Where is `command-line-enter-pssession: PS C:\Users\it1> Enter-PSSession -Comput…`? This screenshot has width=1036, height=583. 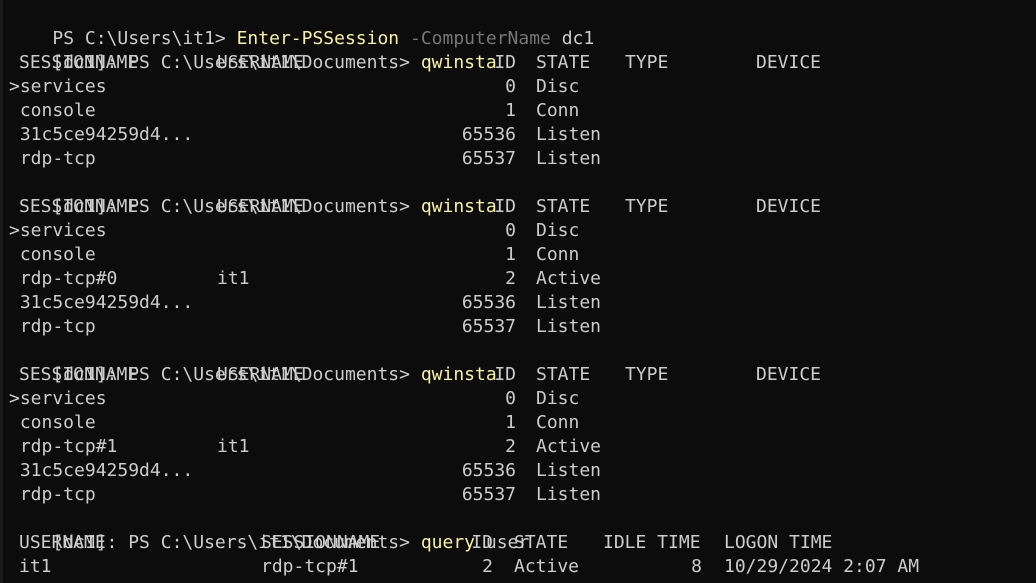
command-line-enter-pssession: PS C:\Users\it1> Enter-PSSession -Comput… is located at coordinates (301, 26).